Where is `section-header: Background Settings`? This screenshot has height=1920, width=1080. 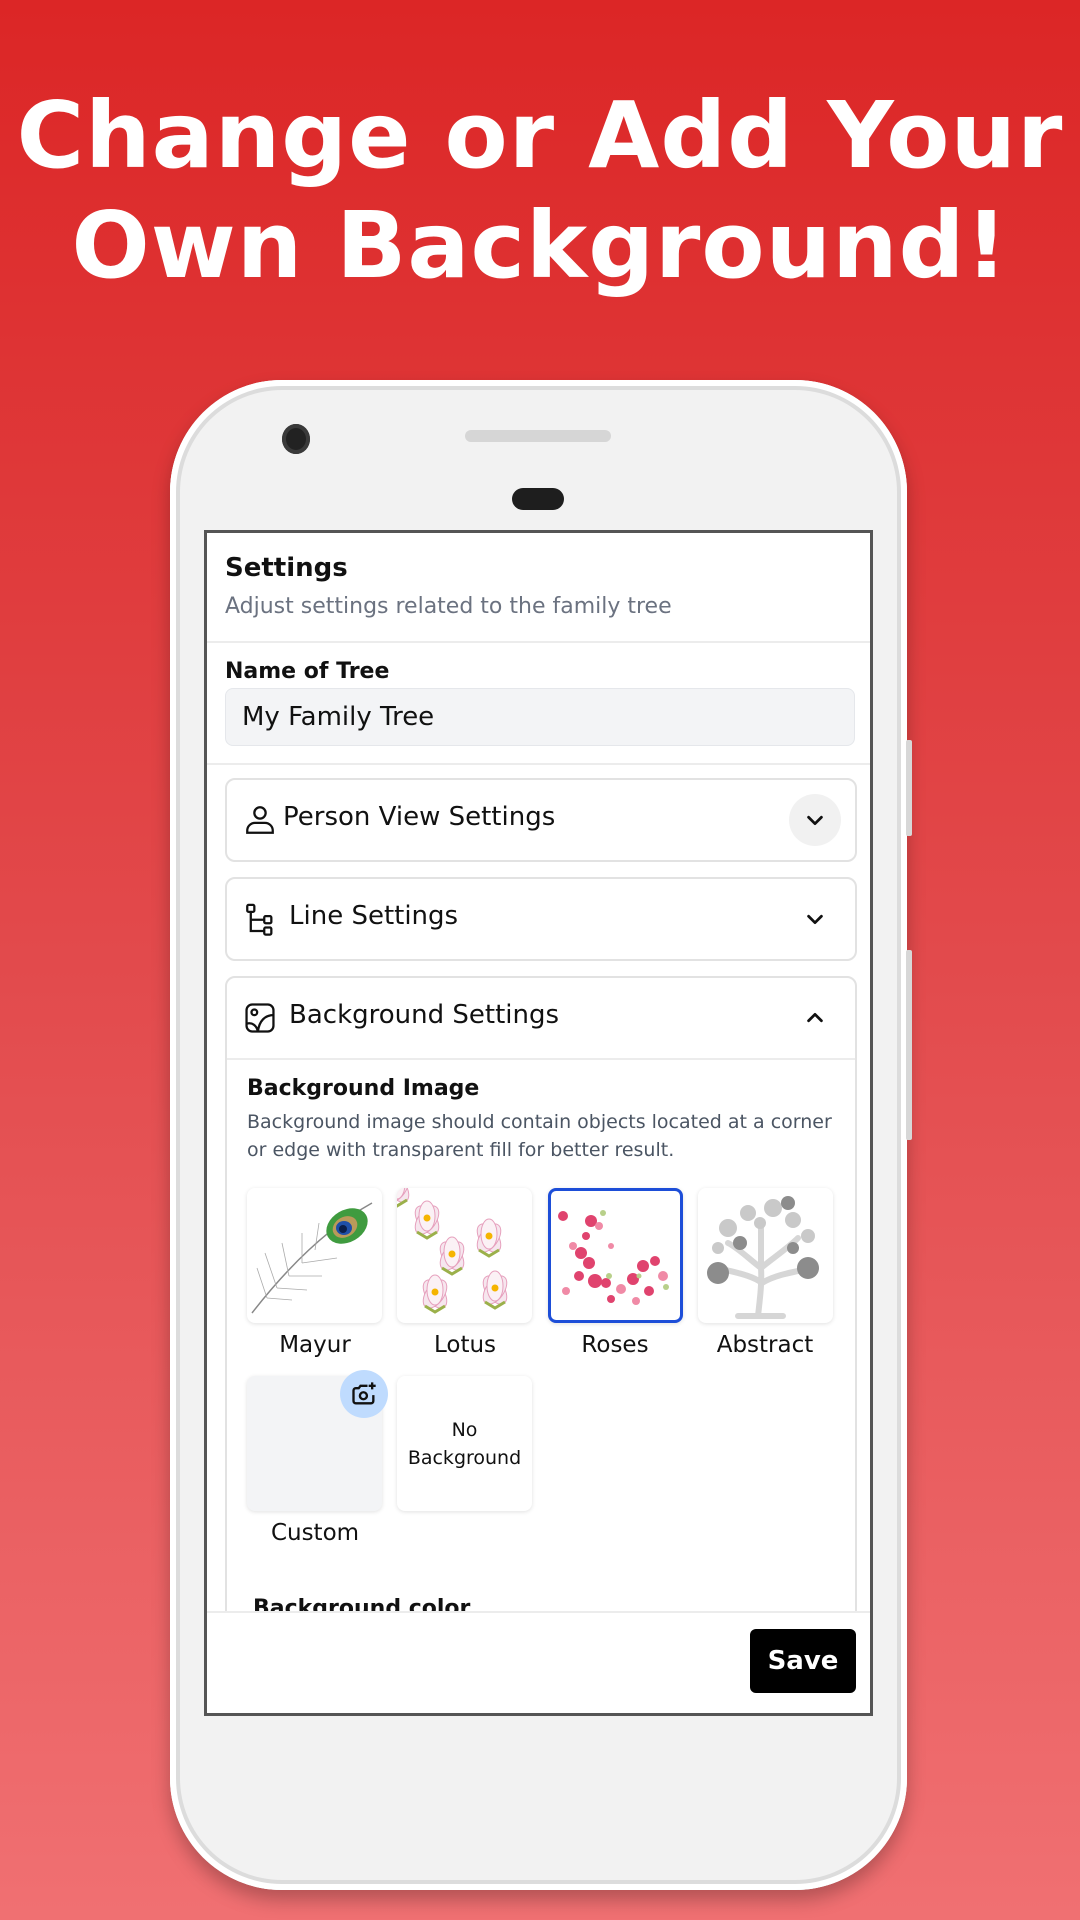 section-header: Background Settings is located at coordinates (541, 1019).